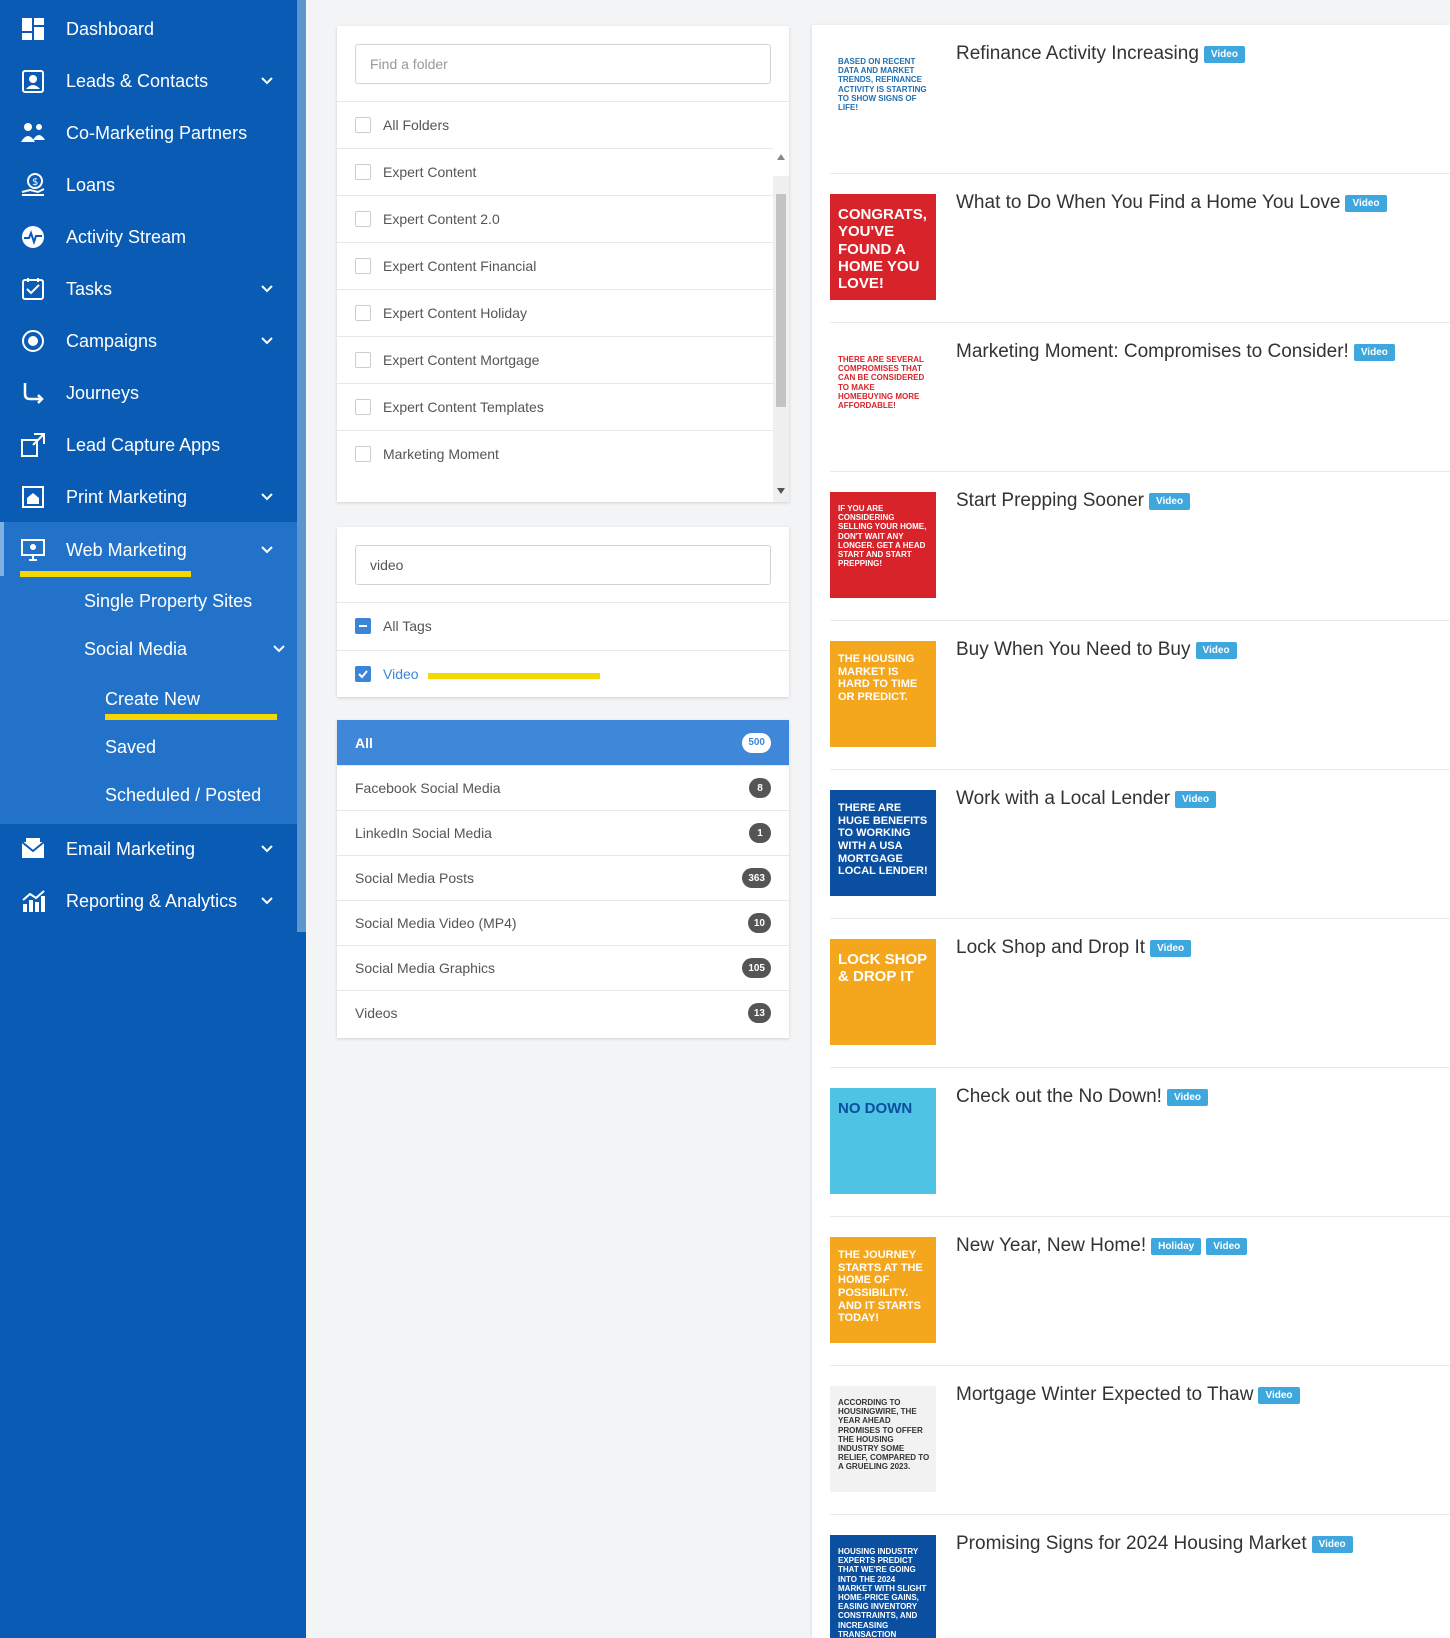 The width and height of the screenshot is (1450, 1638). Describe the element at coordinates (555, 453) in the screenshot. I see `folder-item: Marketing Moment` at that location.